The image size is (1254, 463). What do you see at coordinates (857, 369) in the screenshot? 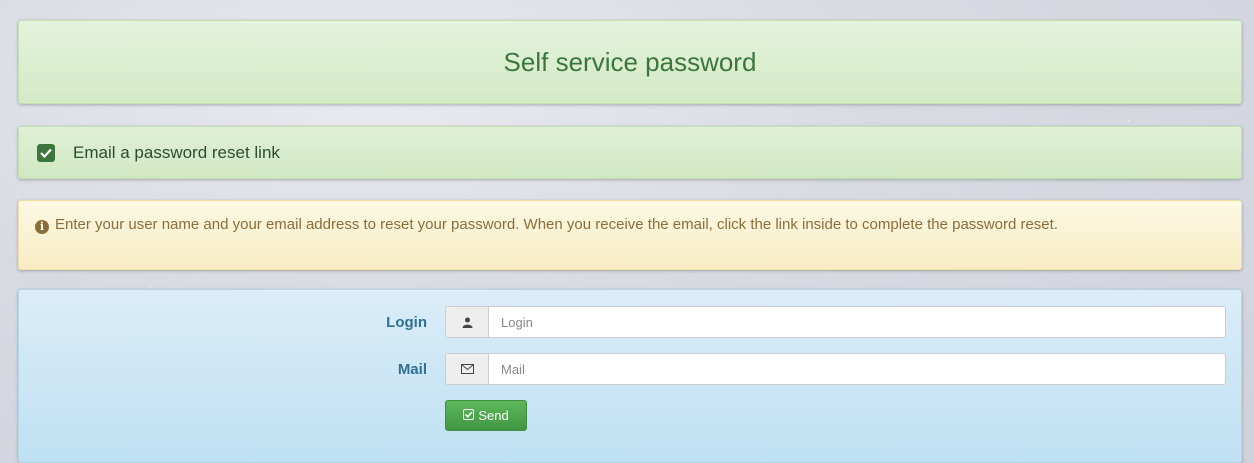
I see `mail-input` at bounding box center [857, 369].